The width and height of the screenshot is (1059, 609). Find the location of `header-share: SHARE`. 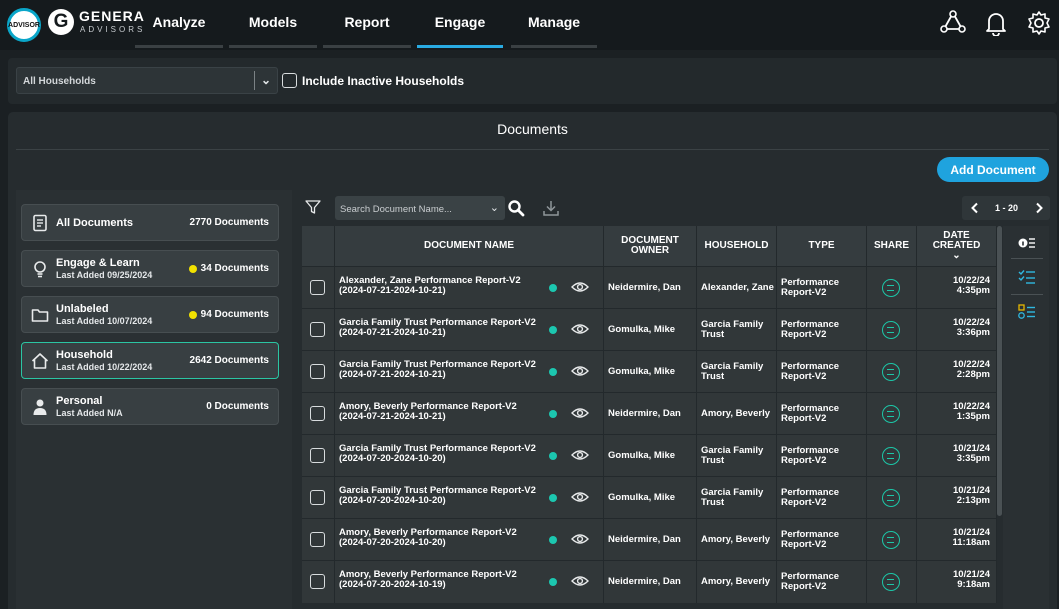

header-share: SHARE is located at coordinates (892, 246).